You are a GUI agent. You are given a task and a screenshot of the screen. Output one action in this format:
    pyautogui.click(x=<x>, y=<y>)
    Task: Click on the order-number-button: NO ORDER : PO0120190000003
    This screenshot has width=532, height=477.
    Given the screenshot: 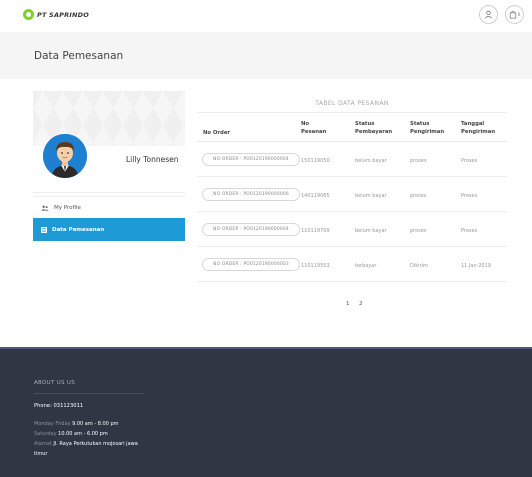 What is the action you would take?
    pyautogui.click(x=251, y=264)
    